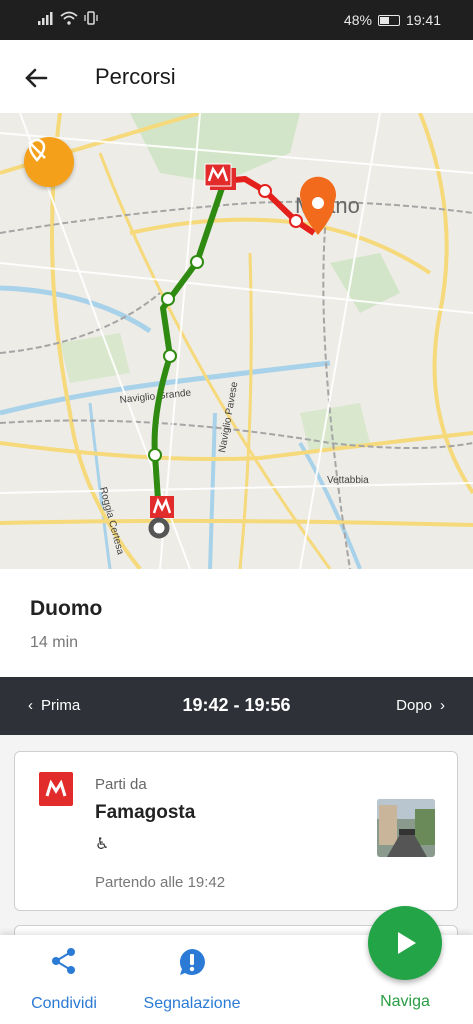 The height and width of the screenshot is (1024, 473). What do you see at coordinates (56, 789) in the screenshot?
I see `metro-logo-icon` at bounding box center [56, 789].